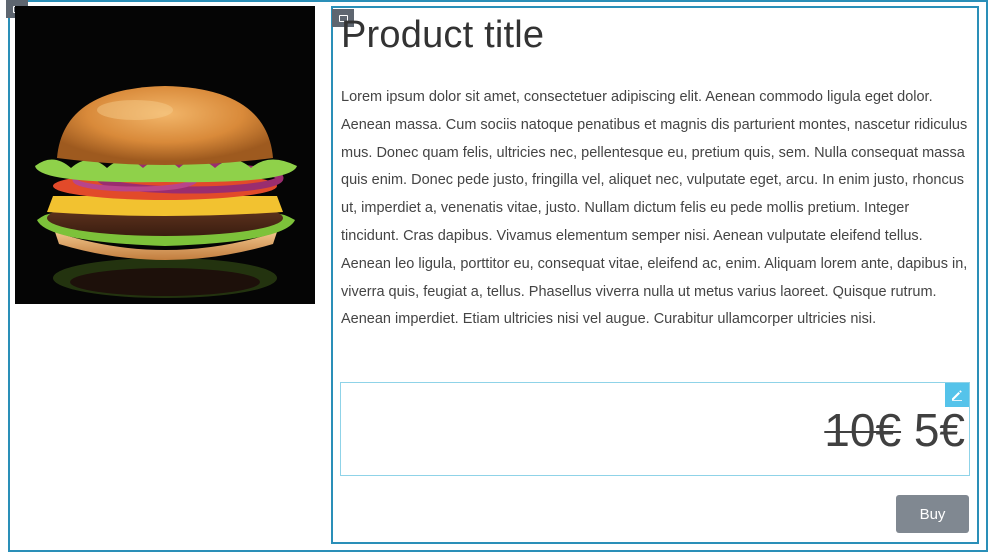 The width and height of the screenshot is (994, 559). I want to click on buy-button: Buy, so click(932, 514).